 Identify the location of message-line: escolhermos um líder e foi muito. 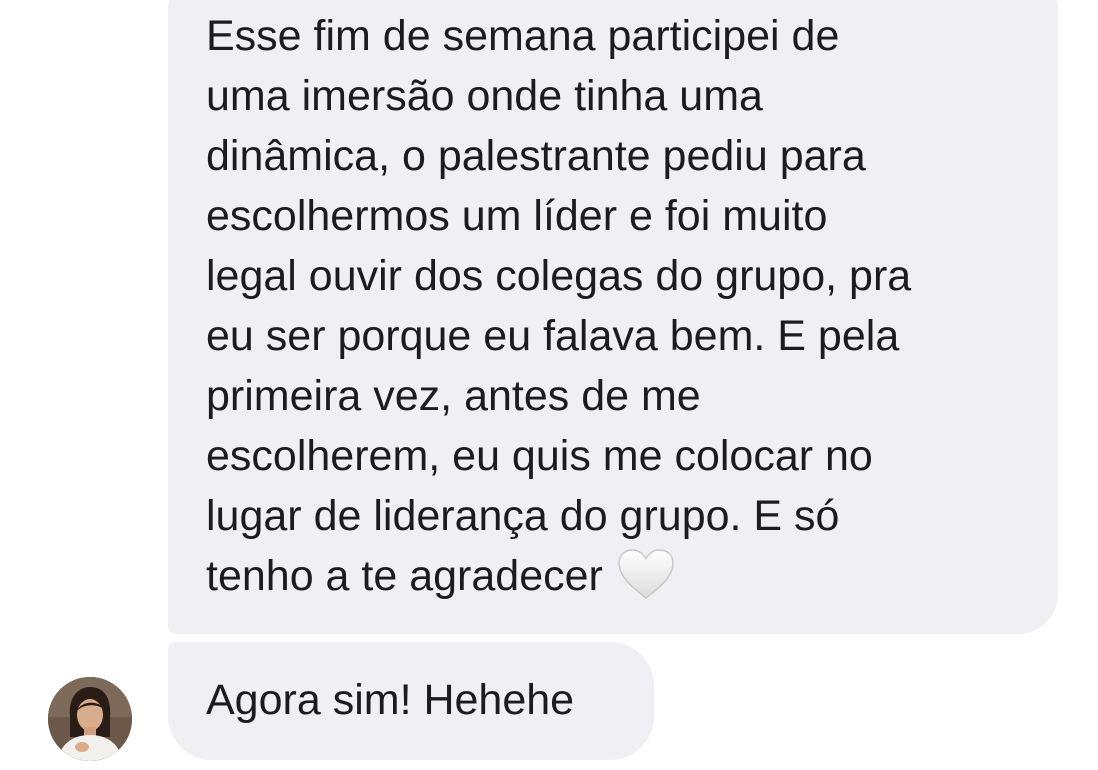
(517, 216).